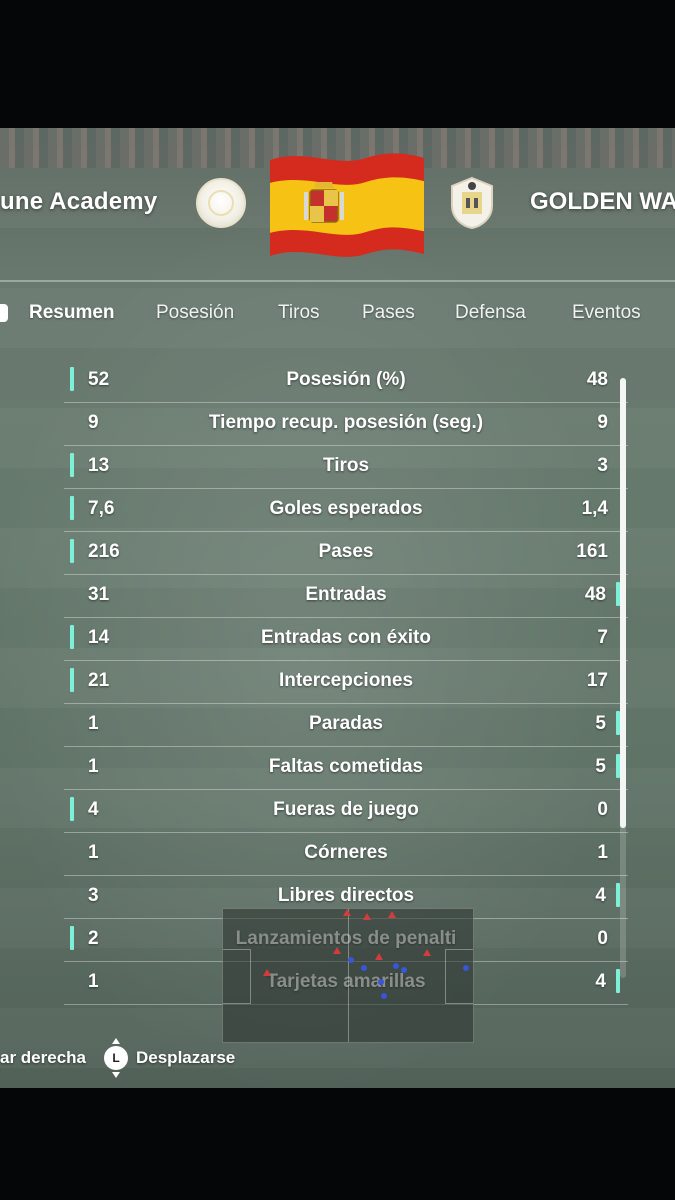 This screenshot has width=675, height=1200. What do you see at coordinates (594, 508) in the screenshot?
I see `away-stat-value: 1,4` at bounding box center [594, 508].